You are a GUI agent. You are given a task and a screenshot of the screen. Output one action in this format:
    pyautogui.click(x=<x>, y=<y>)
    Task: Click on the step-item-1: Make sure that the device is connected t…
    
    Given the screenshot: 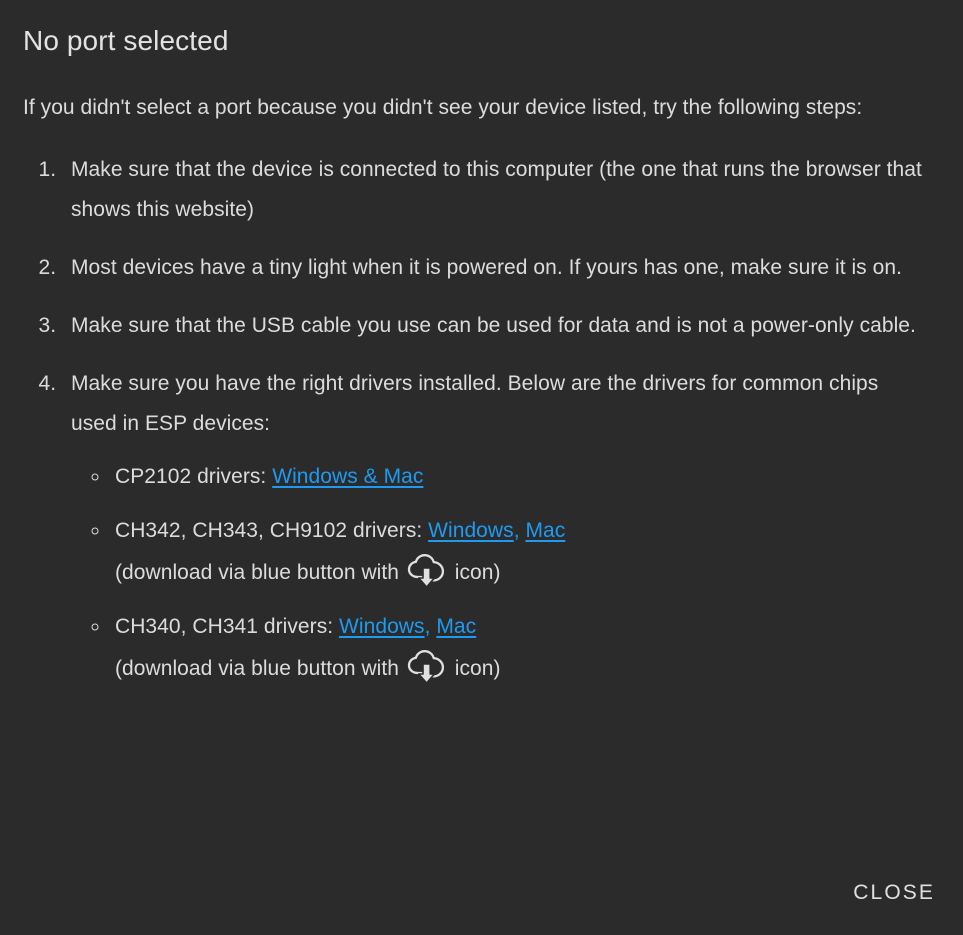 What is the action you would take?
    pyautogui.click(x=492, y=190)
    